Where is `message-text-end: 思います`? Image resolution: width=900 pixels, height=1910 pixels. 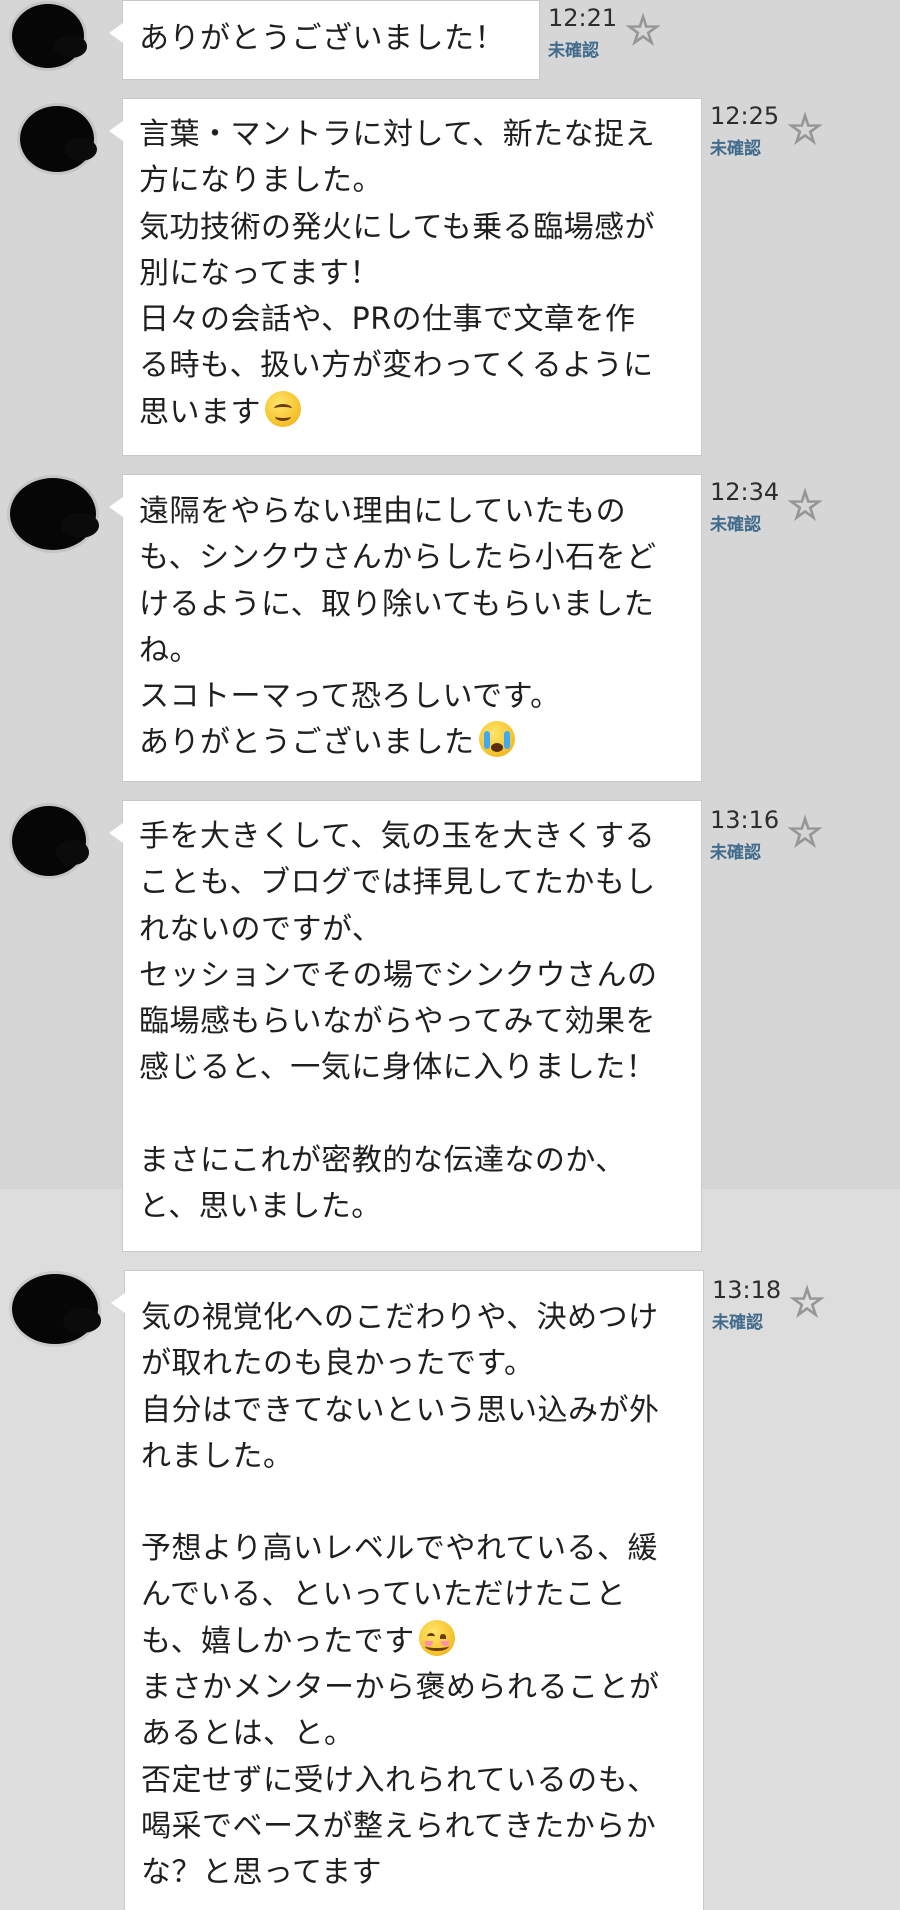
message-text-end: 思います is located at coordinates (200, 412).